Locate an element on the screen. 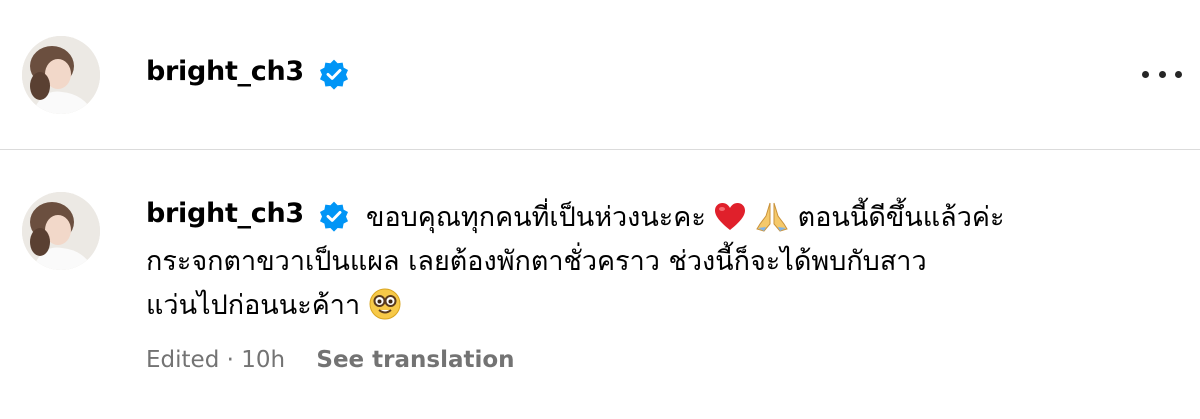 The width and height of the screenshot is (1200, 419). nerd-face-icon is located at coordinates (385, 304).